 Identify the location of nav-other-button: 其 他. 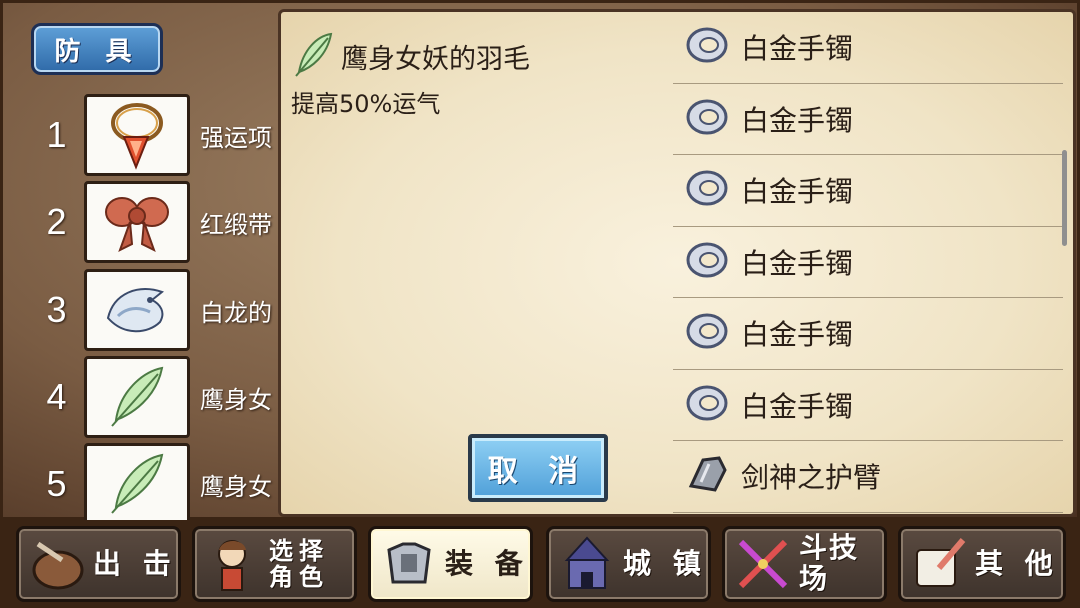
(982, 564).